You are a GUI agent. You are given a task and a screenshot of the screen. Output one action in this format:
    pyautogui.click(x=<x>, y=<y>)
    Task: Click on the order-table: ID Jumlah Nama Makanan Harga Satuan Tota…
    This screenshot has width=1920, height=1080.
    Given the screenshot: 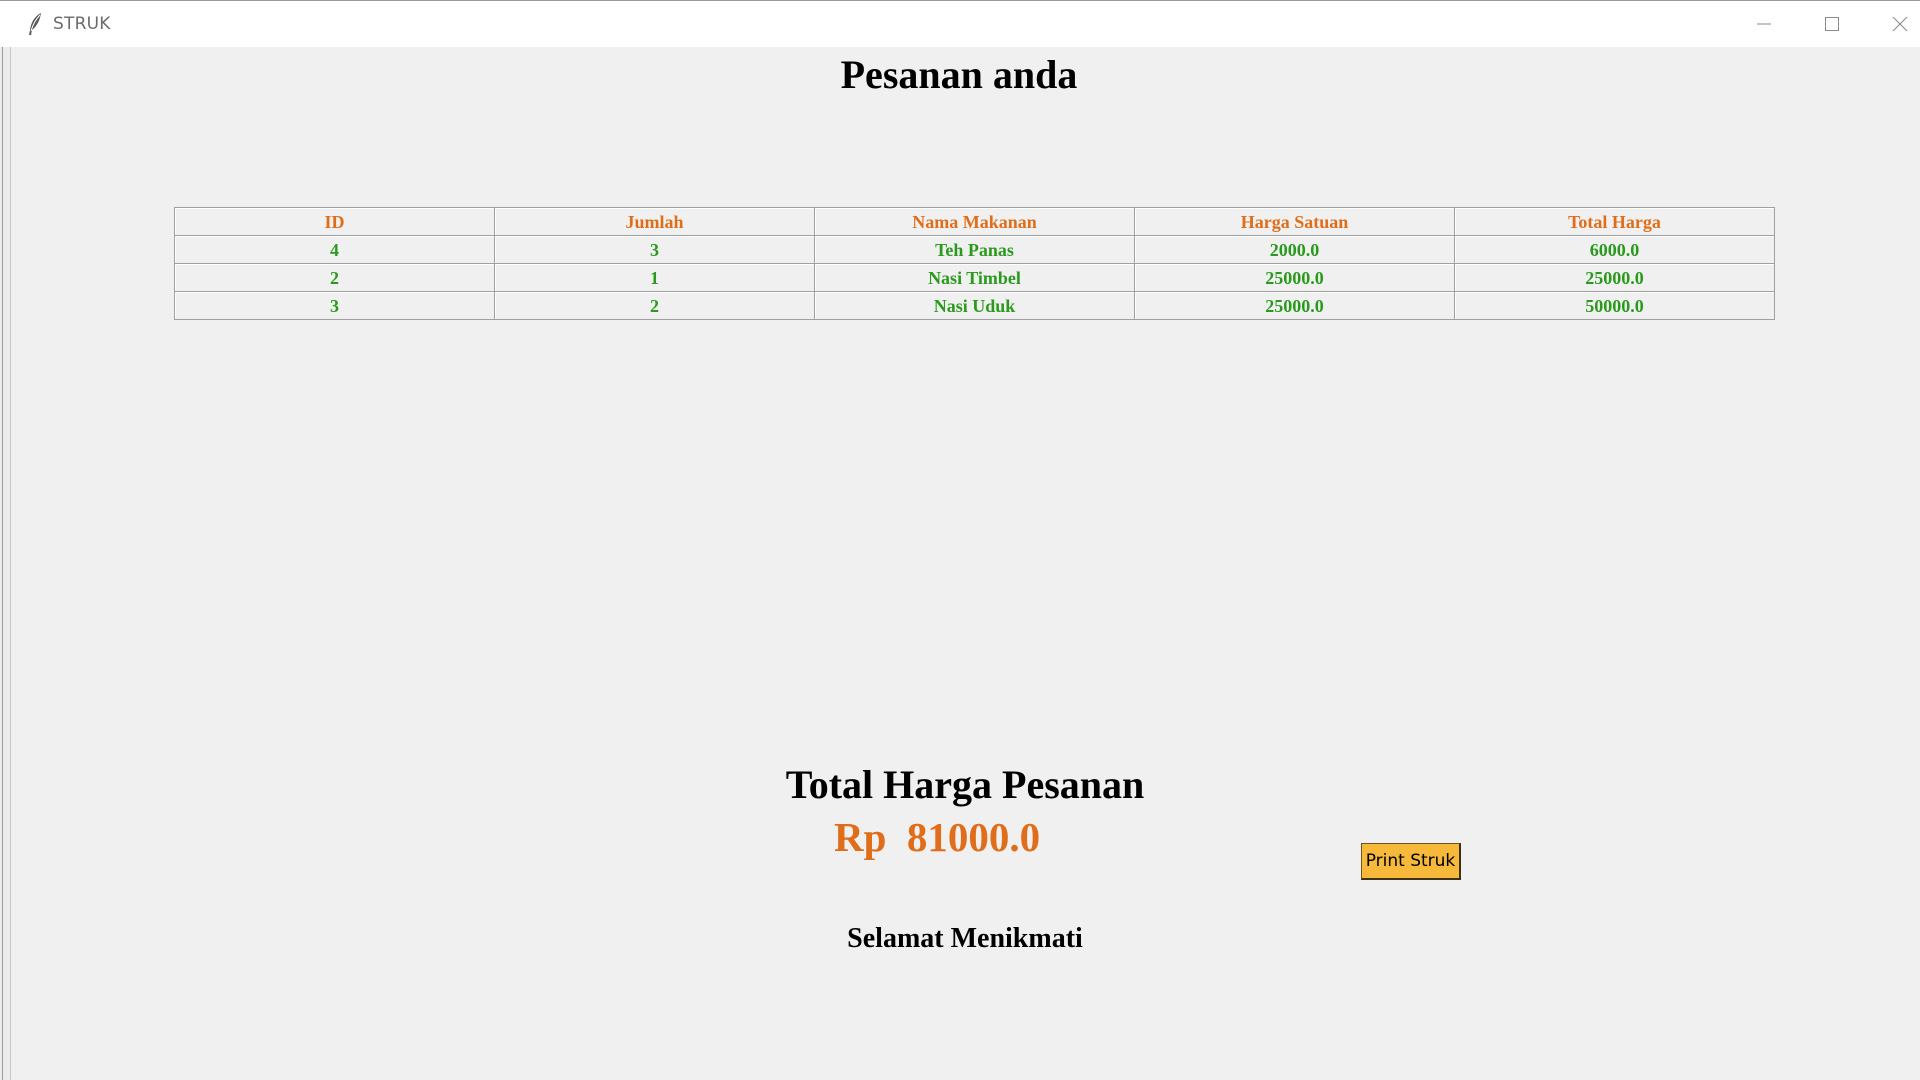 What is the action you would take?
    pyautogui.click(x=974, y=263)
    